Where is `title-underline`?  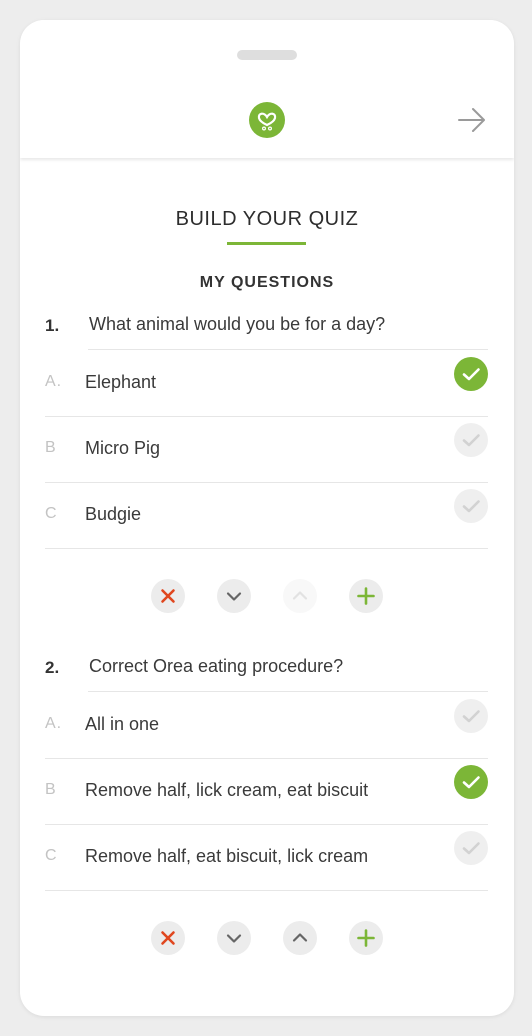
title-underline is located at coordinates (266, 243).